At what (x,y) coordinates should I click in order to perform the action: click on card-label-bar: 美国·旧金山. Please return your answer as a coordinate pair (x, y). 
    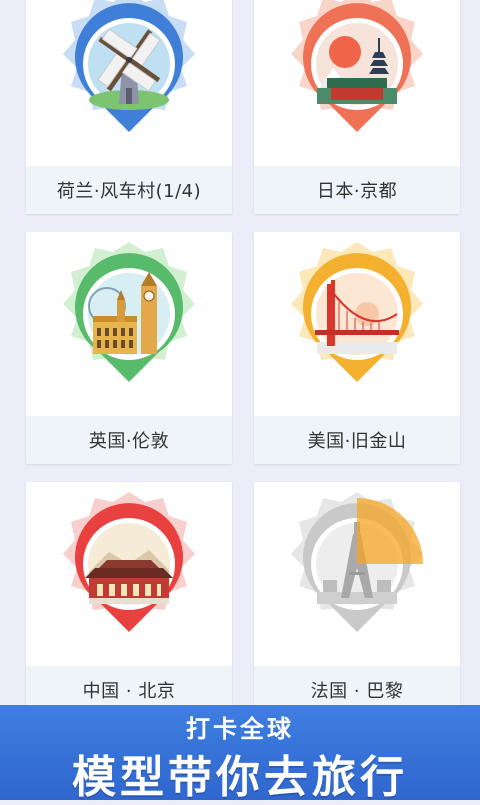
    Looking at the image, I should click on (357, 440).